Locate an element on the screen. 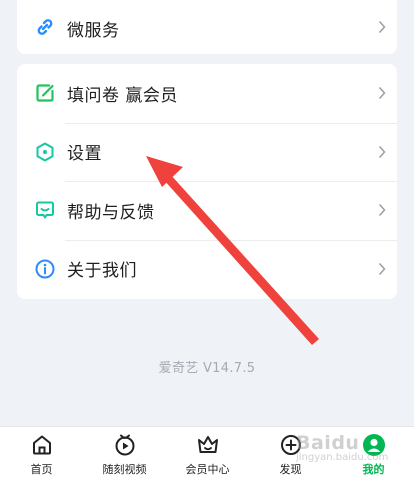 The image size is (414, 479). services-card: 微服务 is located at coordinates (207, 27).